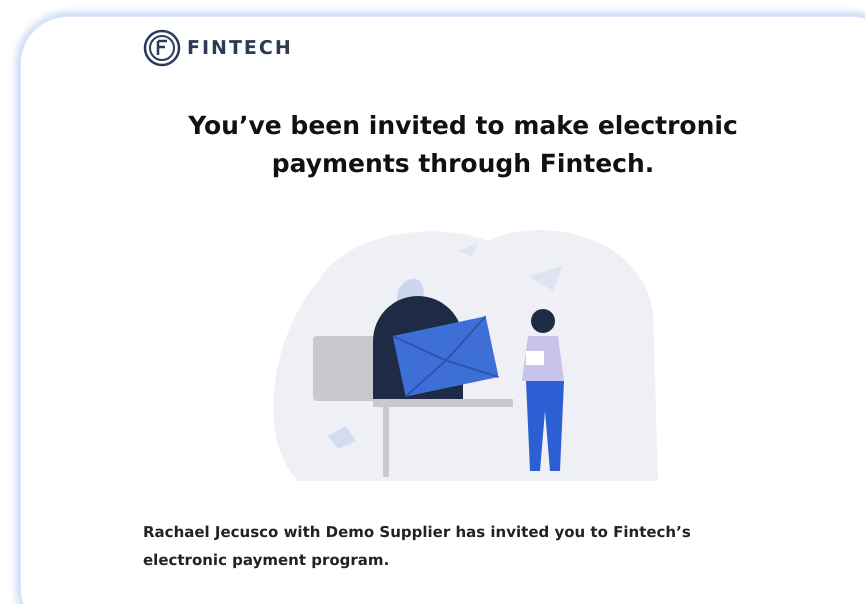 The image size is (865, 604). Describe the element at coordinates (463, 145) in the screenshot. I see `invitation-heading: You’ve been invited to make electronic payments through Fintech.` at that location.